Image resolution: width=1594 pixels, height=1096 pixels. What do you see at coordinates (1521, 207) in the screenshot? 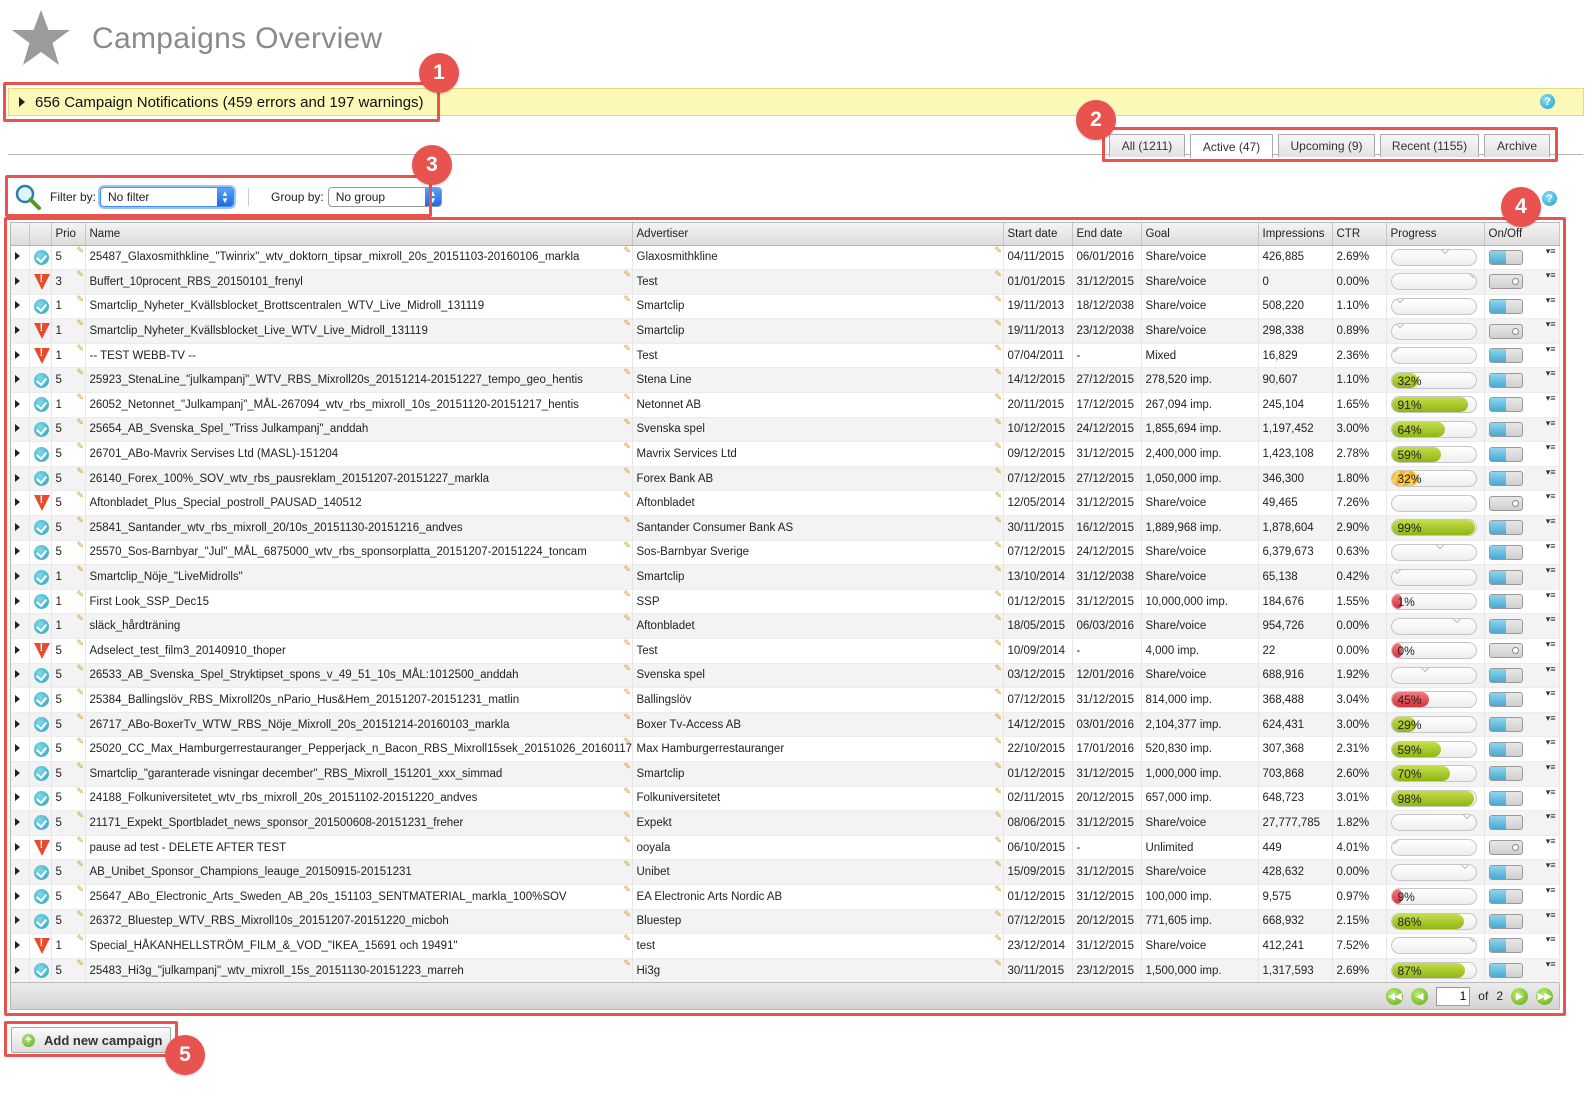
I see `callout-badge-4: 4` at bounding box center [1521, 207].